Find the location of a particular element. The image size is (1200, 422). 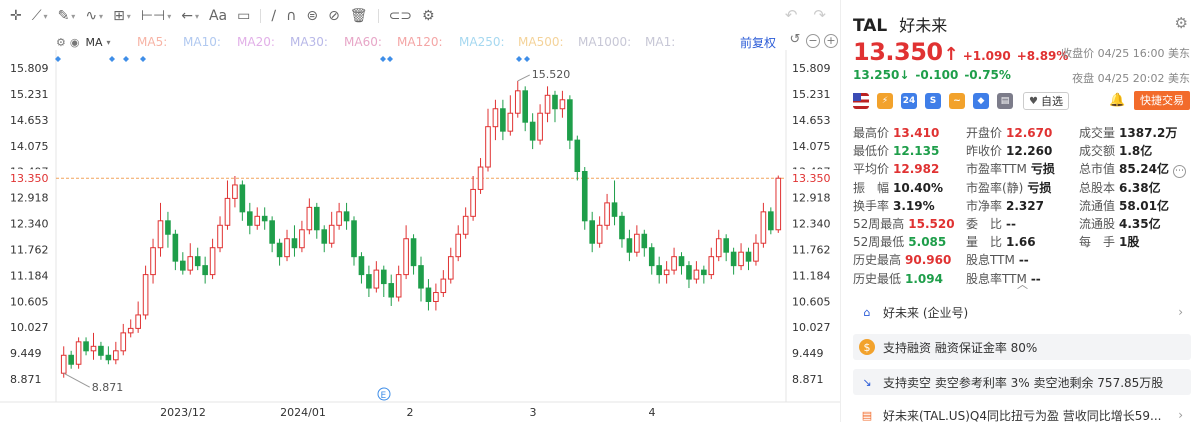

chevron-down-icon: ▾ is located at coordinates (109, 42).